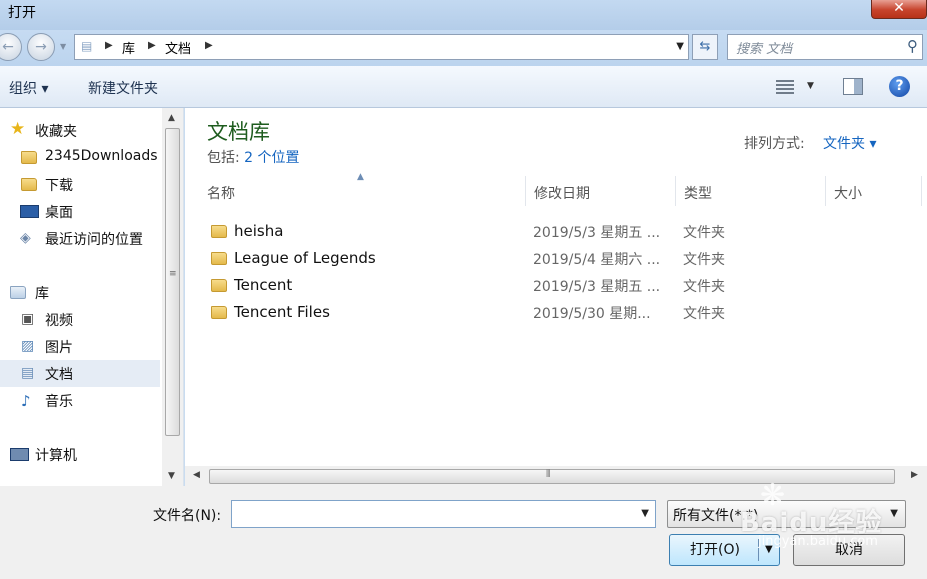 The image size is (927, 579). I want to click on sidebar-item-recent-places: ◈ 最近访问的位置, so click(80, 238).